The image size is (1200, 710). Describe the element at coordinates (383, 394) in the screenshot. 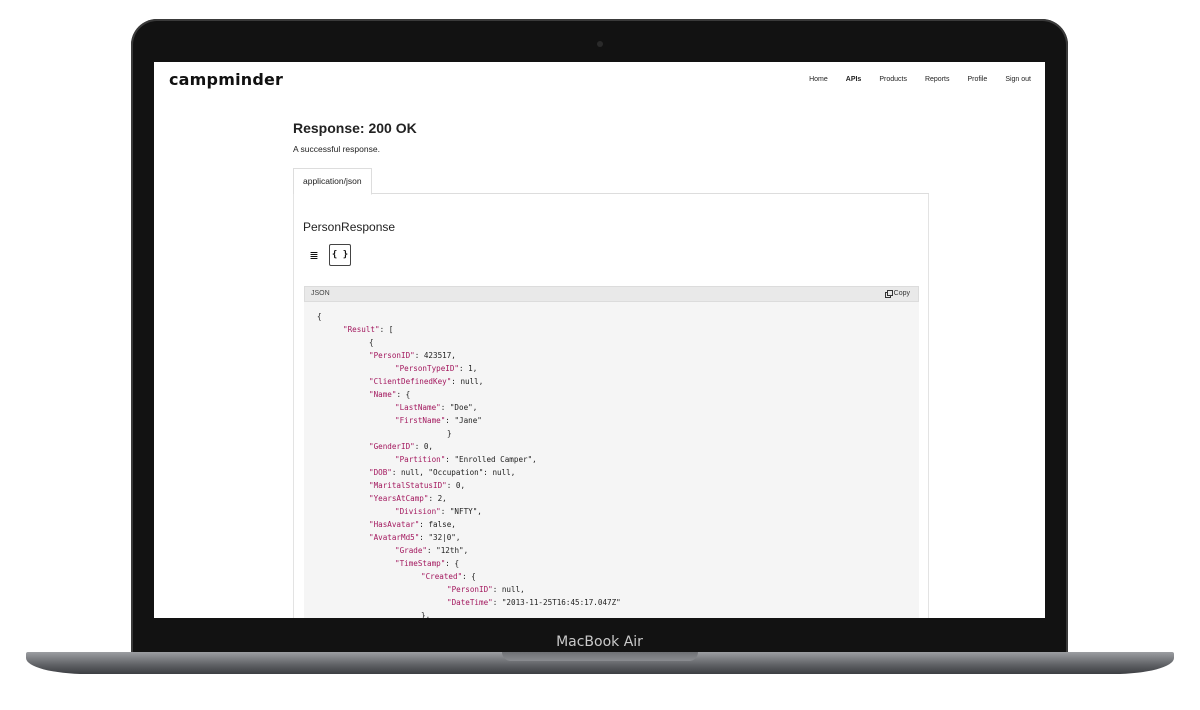

I see `json-key: "Name"` at that location.